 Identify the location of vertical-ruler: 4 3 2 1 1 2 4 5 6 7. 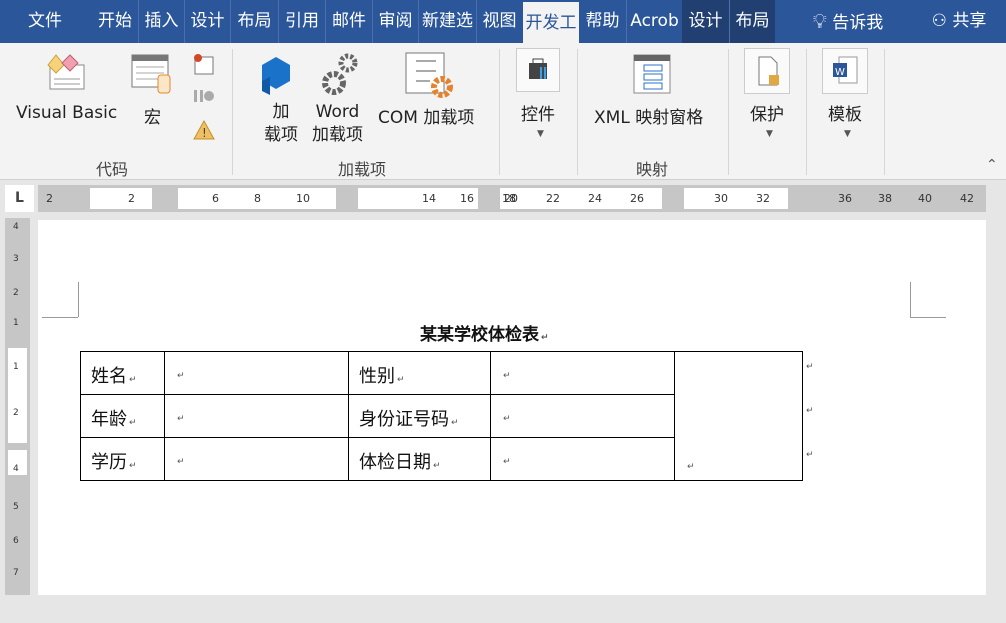
(17, 406).